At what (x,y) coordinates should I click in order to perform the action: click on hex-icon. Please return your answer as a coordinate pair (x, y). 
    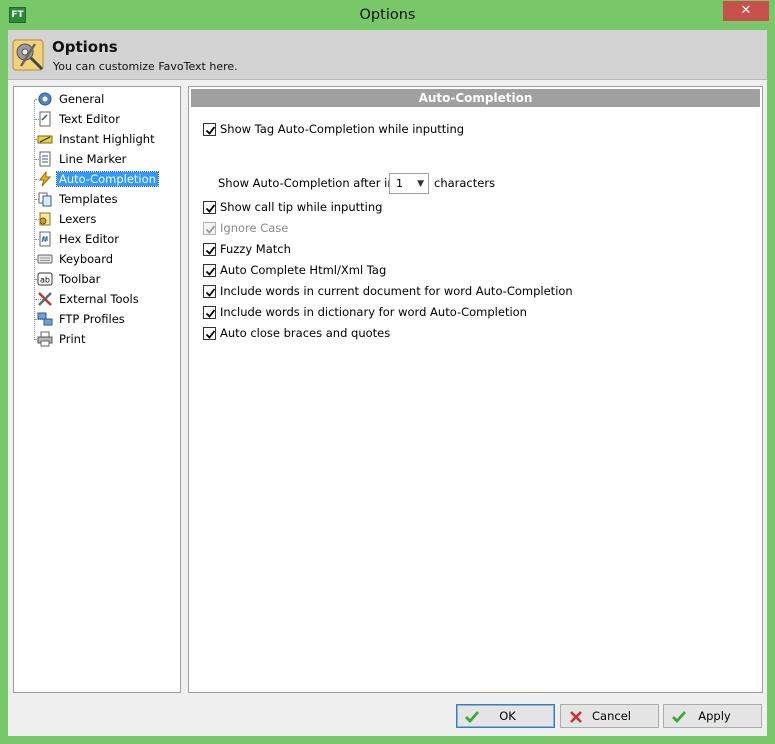
    Looking at the image, I should click on (45, 239).